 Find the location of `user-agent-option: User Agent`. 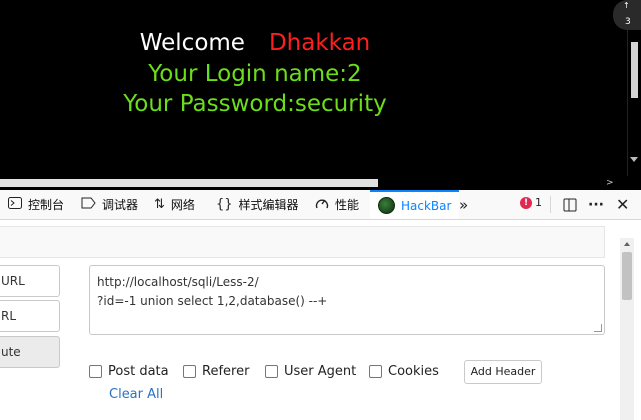

user-agent-option: User Agent is located at coordinates (310, 371).